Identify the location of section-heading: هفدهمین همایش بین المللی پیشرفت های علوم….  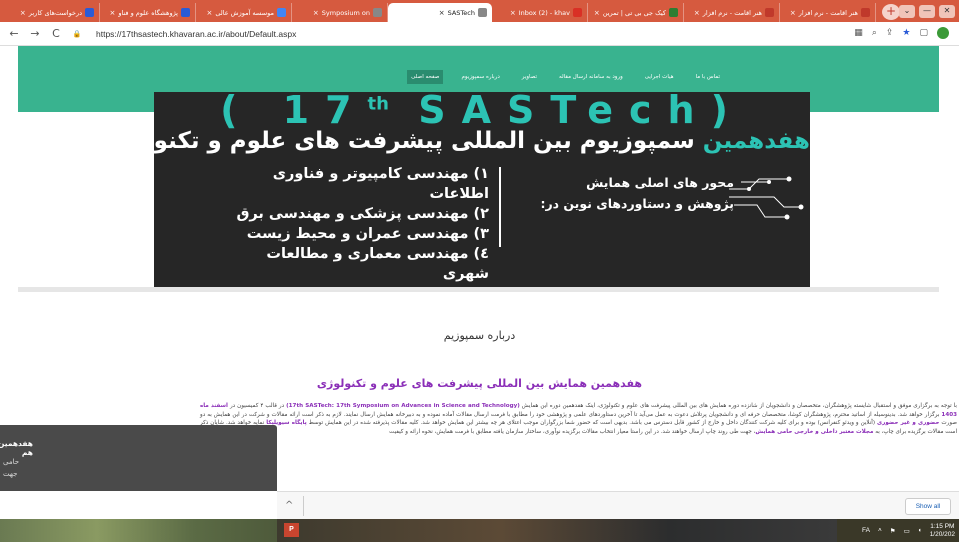
(479, 383).